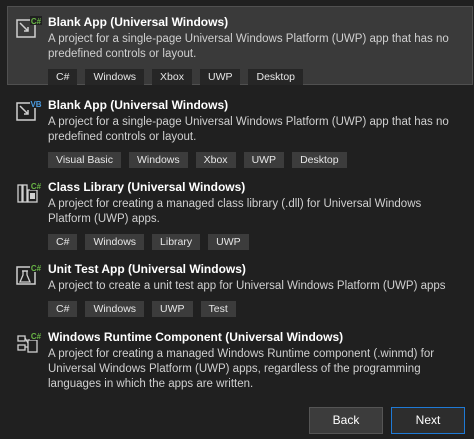  Describe the element at coordinates (29, 110) in the screenshot. I see `blank-app-vb-icon: VB` at that location.